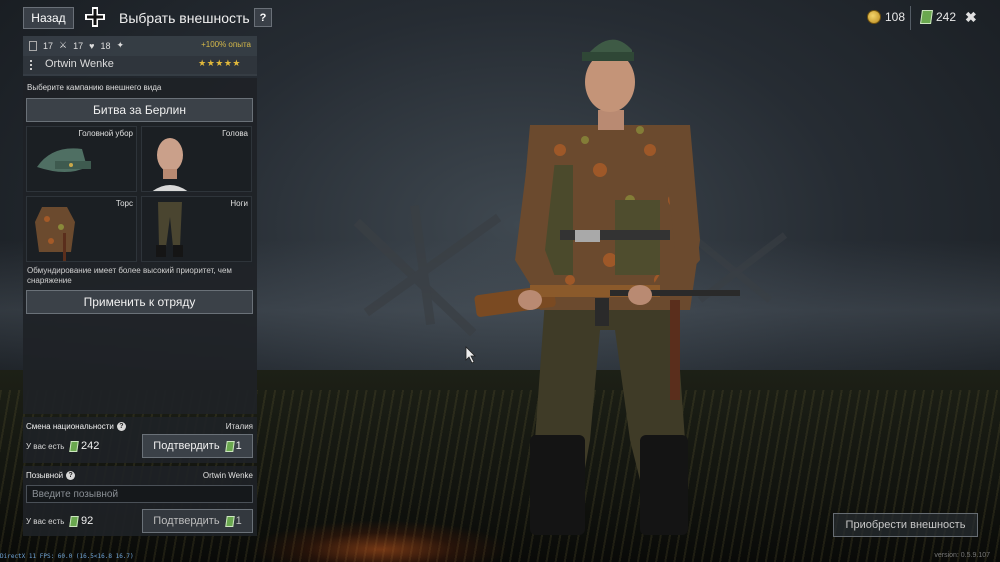  Describe the element at coordinates (45, 446) in the screenshot. I see `nationality-have-label: У вас есть` at that location.